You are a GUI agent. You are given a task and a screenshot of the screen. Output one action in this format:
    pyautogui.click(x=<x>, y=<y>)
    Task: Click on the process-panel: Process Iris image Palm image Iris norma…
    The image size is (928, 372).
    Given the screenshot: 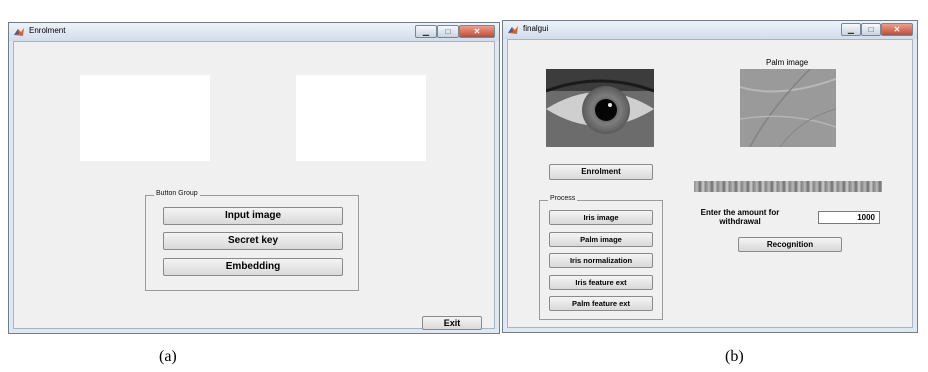 What is the action you would take?
    pyautogui.click(x=601, y=257)
    